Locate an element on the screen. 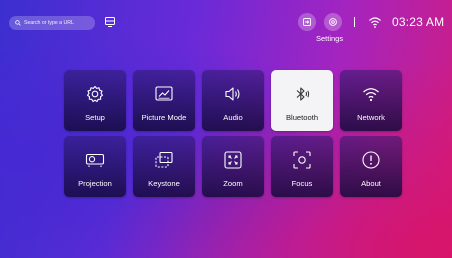 The image size is (452, 258). tile-bluetooth: Bluetooth is located at coordinates (302, 100).